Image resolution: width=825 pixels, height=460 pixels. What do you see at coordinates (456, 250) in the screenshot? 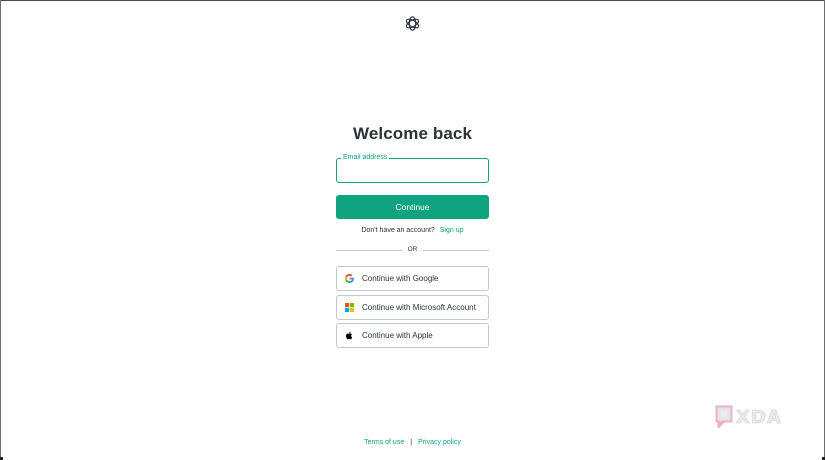
I see `divider-line-right` at bounding box center [456, 250].